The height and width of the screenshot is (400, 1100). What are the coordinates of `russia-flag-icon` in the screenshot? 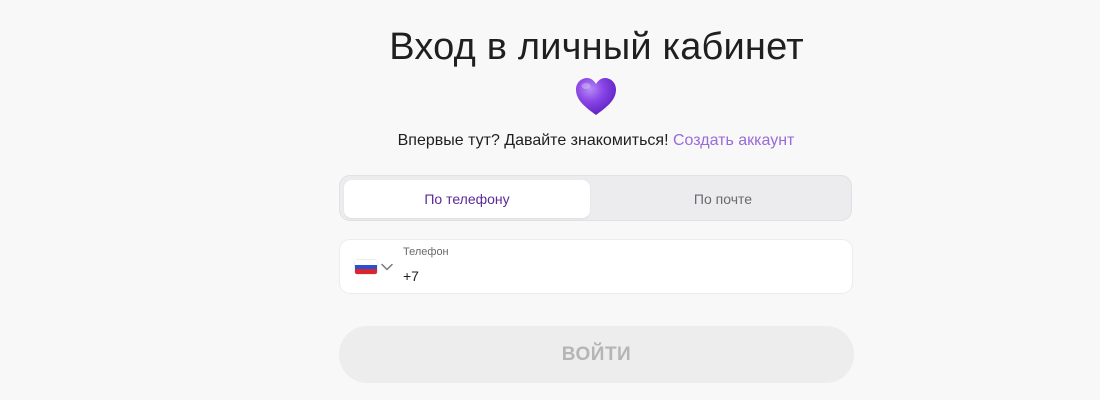 It's located at (366, 267).